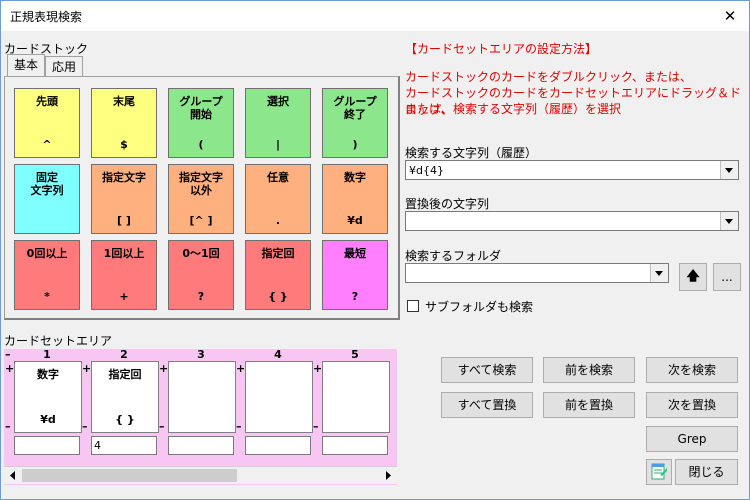 This screenshot has height=500, width=750. I want to click on slot-parameter-input: 4, so click(124, 445).